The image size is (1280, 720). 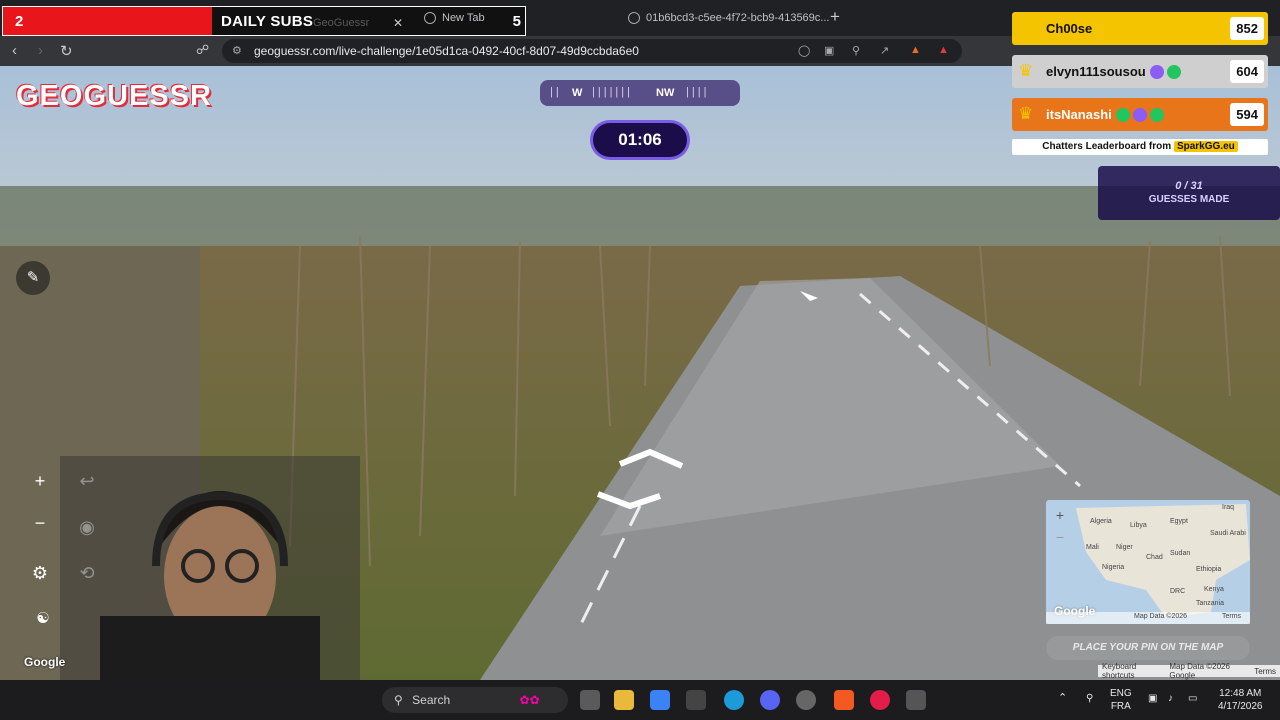 What do you see at coordinates (577, 93) in the screenshot?
I see `compass-west: W` at bounding box center [577, 93].